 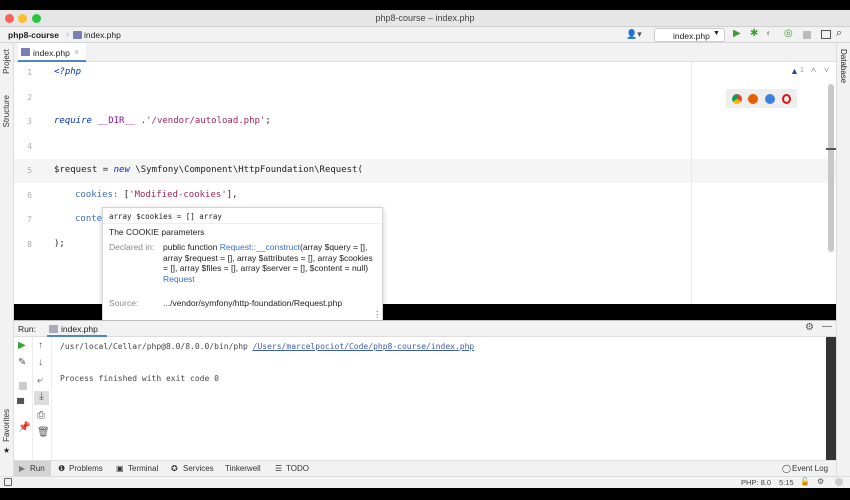 What do you see at coordinates (29, 219) in the screenshot?
I see `line-number: 7` at bounding box center [29, 219].